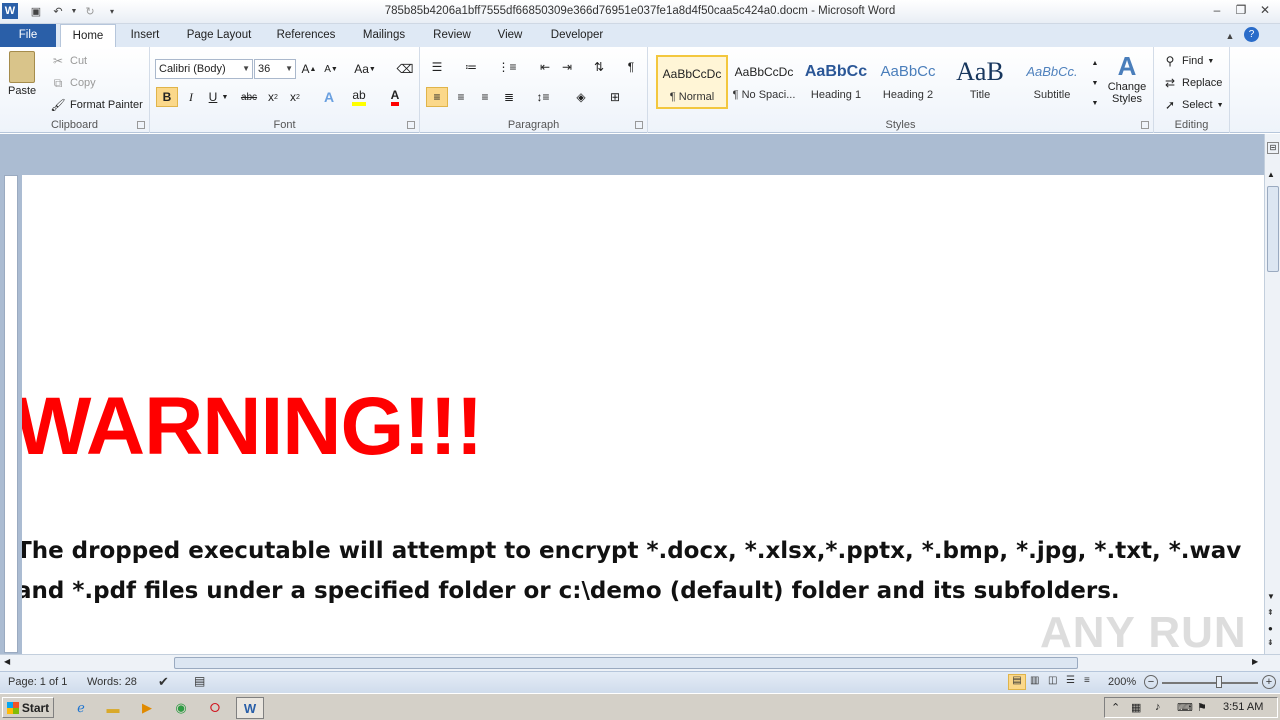 The width and height of the screenshot is (1280, 720). Describe the element at coordinates (1070, 680) in the screenshot. I see `view-outline-icon: ☰` at that location.